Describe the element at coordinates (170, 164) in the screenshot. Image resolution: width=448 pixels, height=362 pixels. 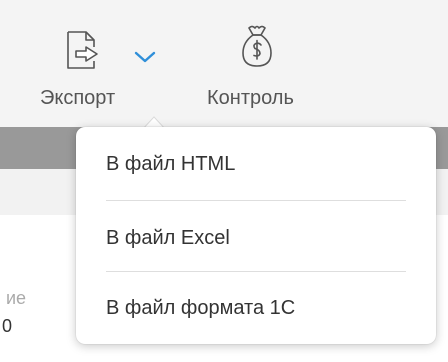
I see `menu-item-export-html: В файл HTML` at that location.